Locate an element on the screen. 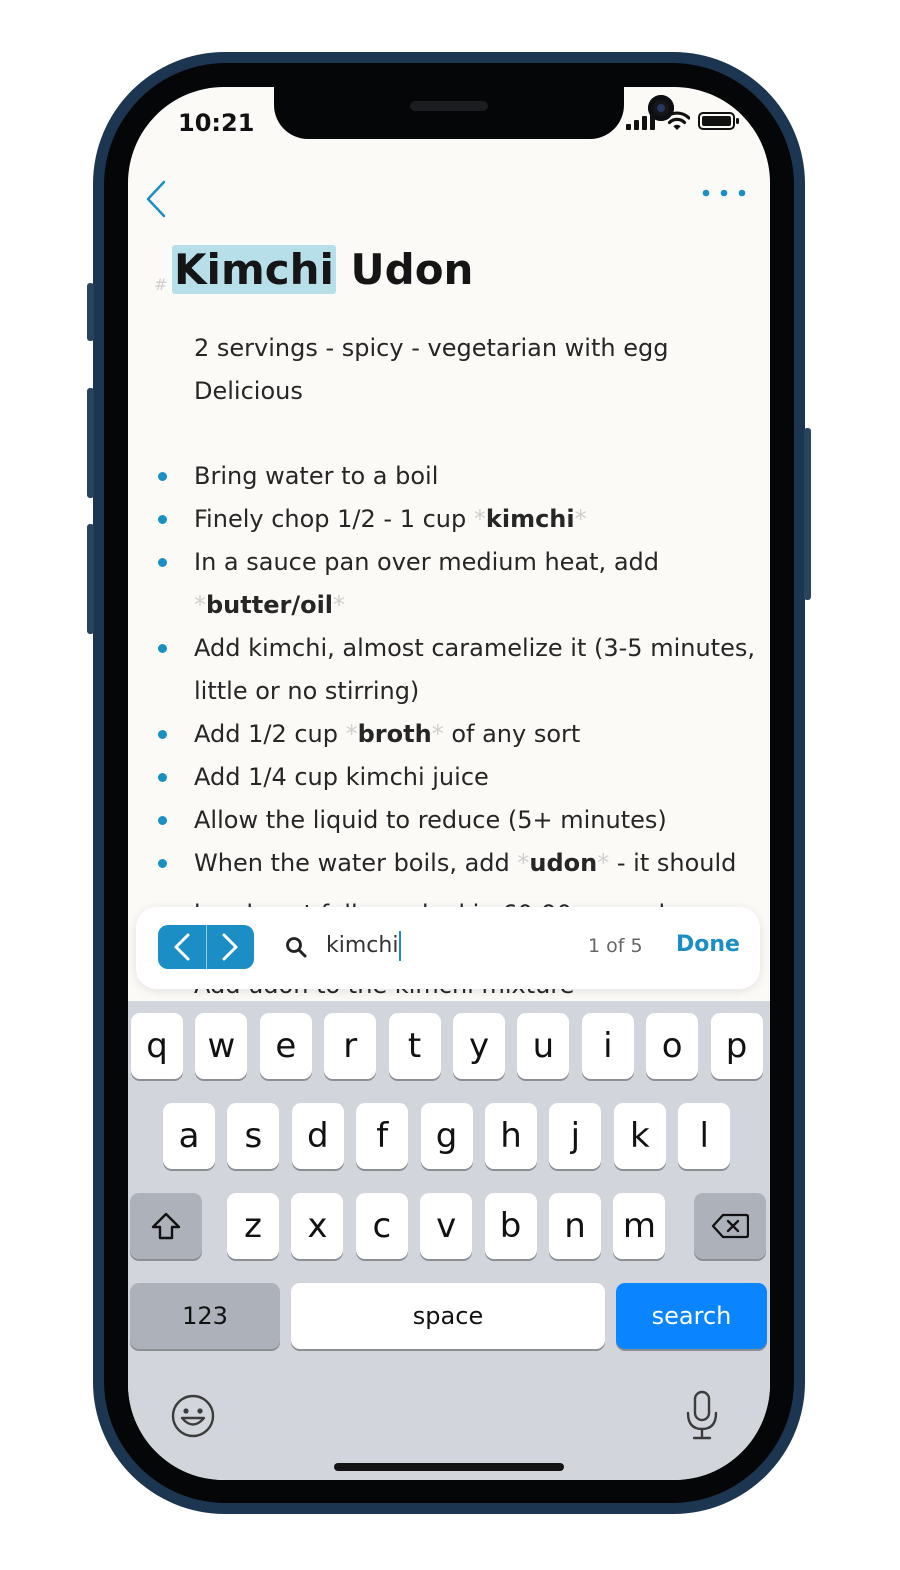 The image size is (900, 1570). next-match-button is located at coordinates (230, 947).